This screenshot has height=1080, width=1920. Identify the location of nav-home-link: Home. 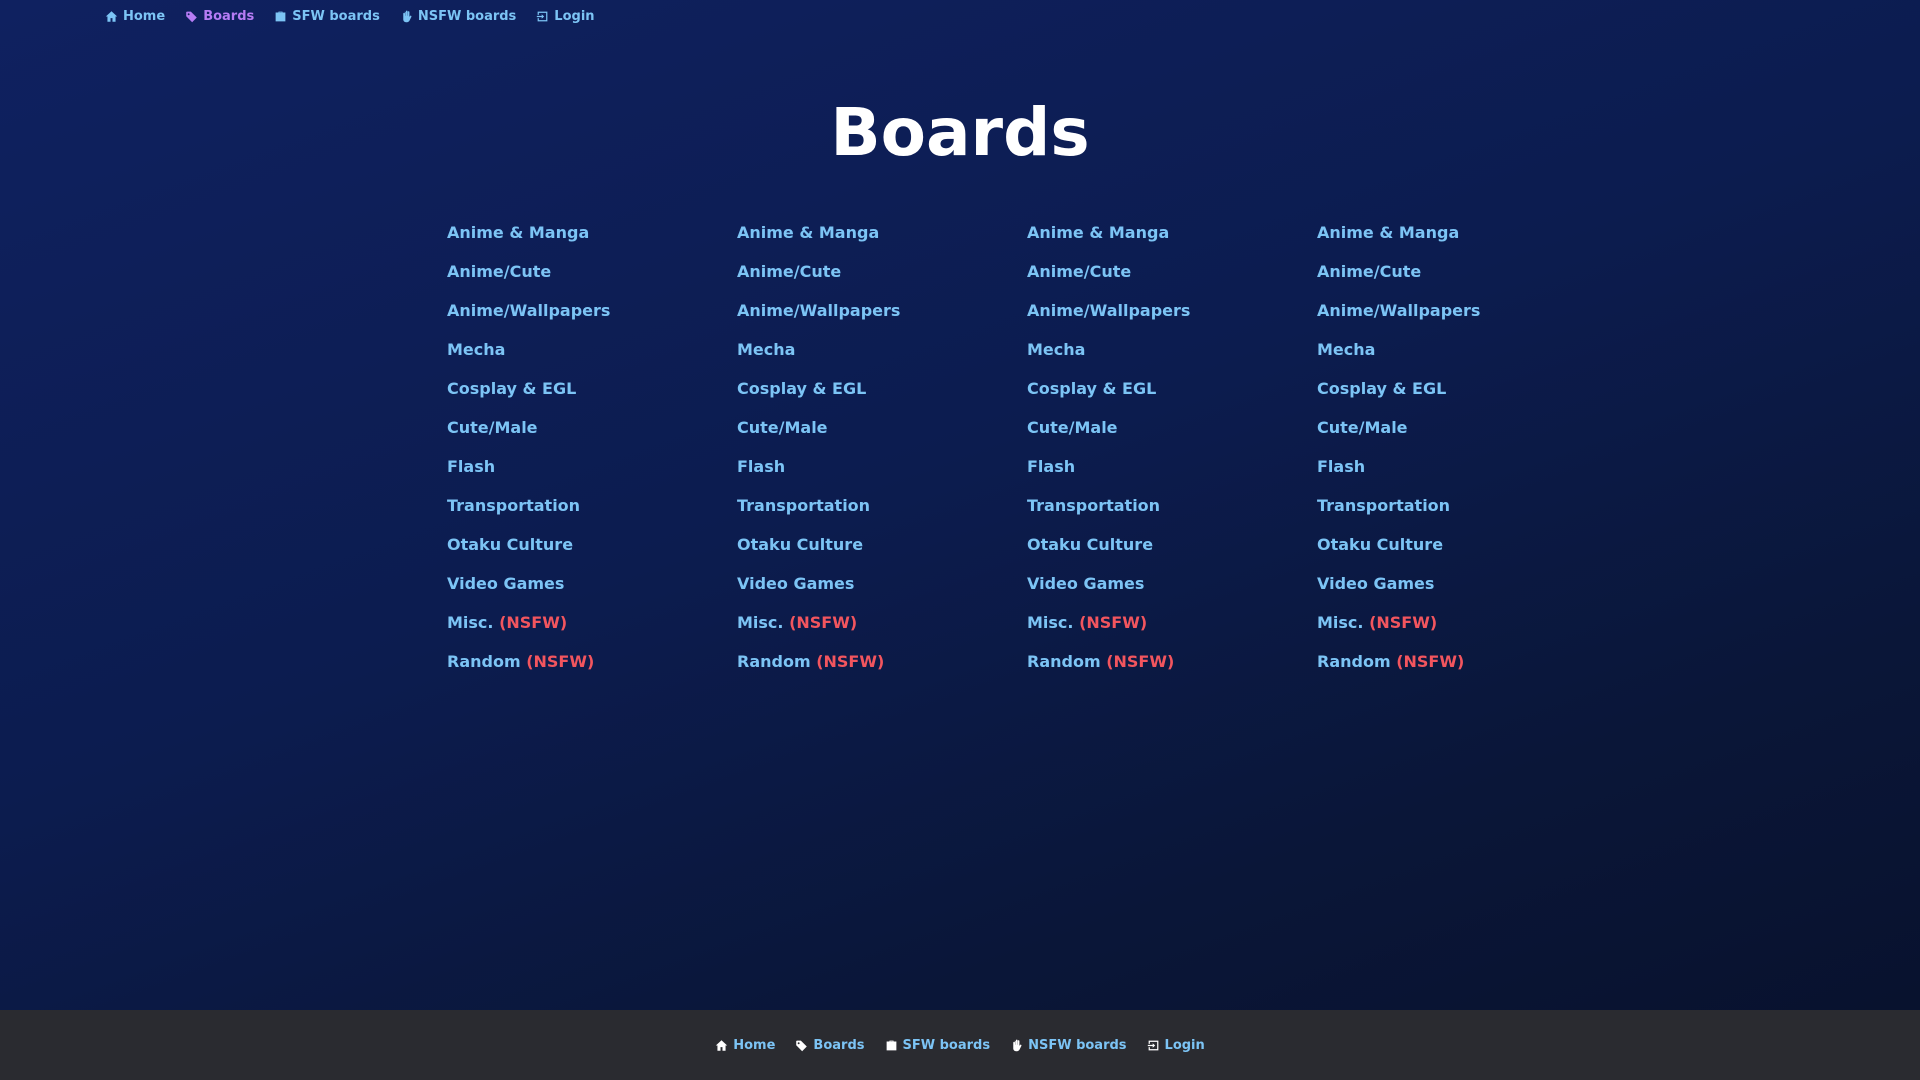
(135, 16).